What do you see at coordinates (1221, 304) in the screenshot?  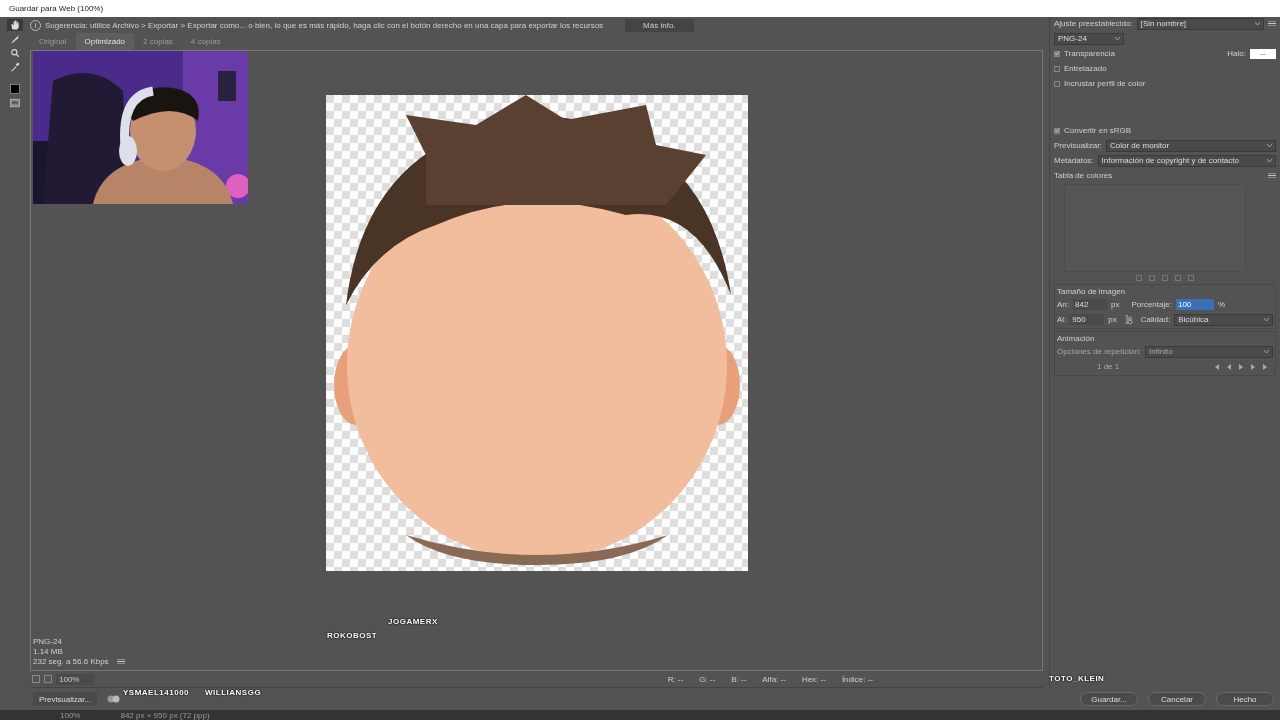 I see `unit-label: %` at bounding box center [1221, 304].